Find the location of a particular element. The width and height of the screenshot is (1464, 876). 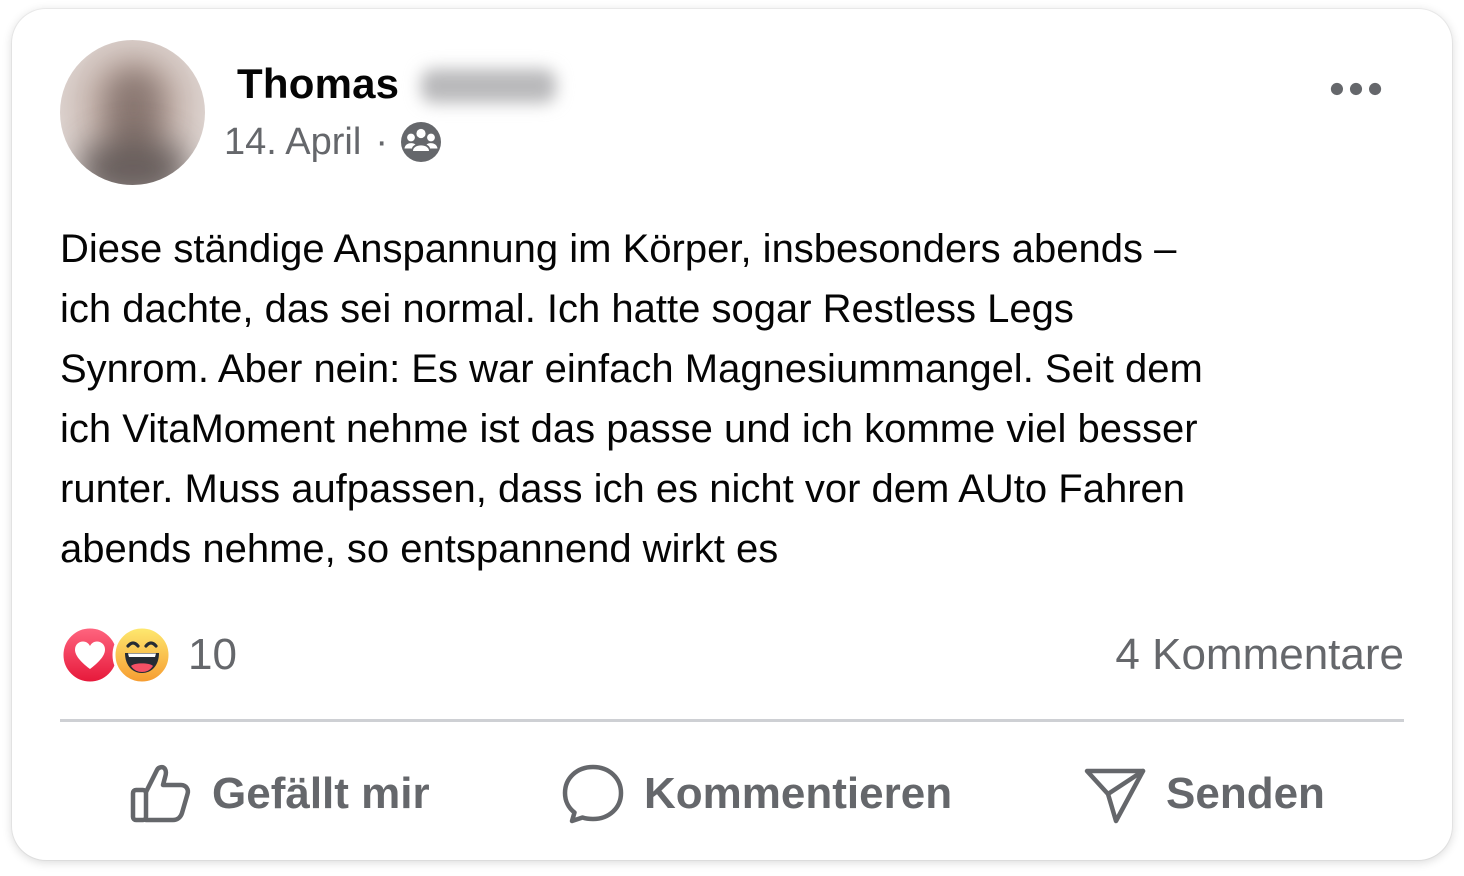

reaction-icons is located at coordinates (118, 655).